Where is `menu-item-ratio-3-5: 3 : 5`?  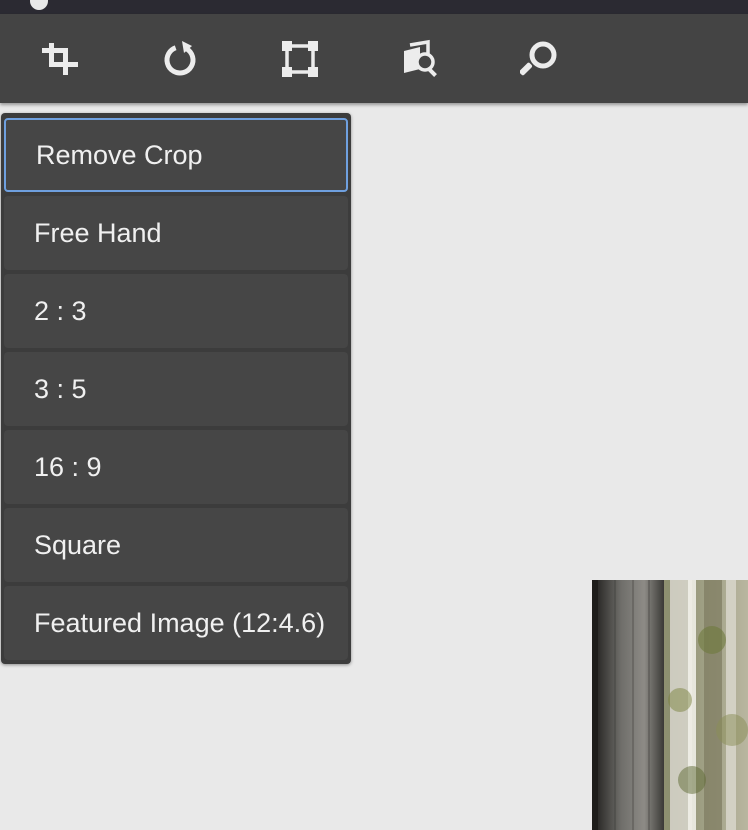
menu-item-ratio-3-5: 3 : 5 is located at coordinates (176, 389).